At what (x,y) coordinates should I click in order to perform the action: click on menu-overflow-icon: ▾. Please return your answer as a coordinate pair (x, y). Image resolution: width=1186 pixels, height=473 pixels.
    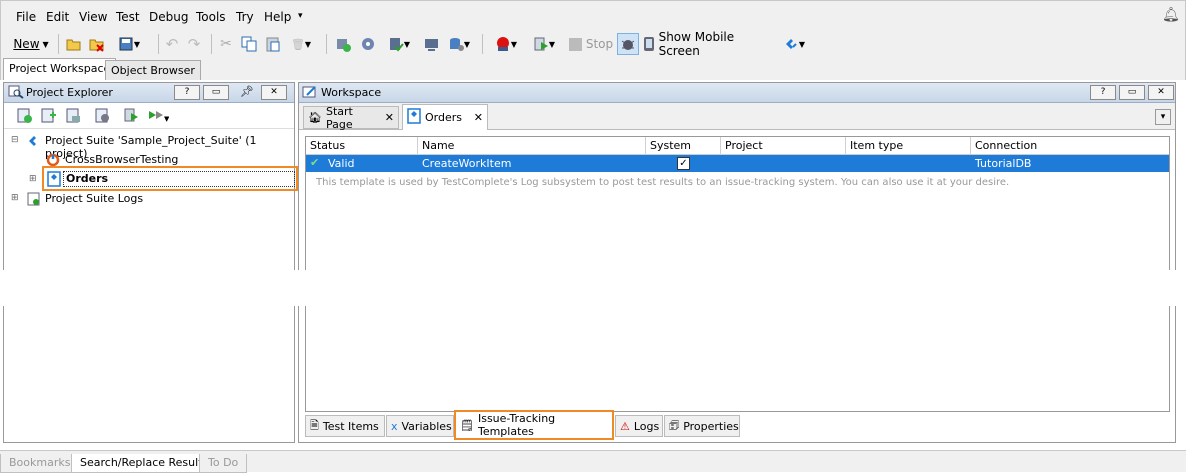
    Looking at the image, I should click on (300, 16).